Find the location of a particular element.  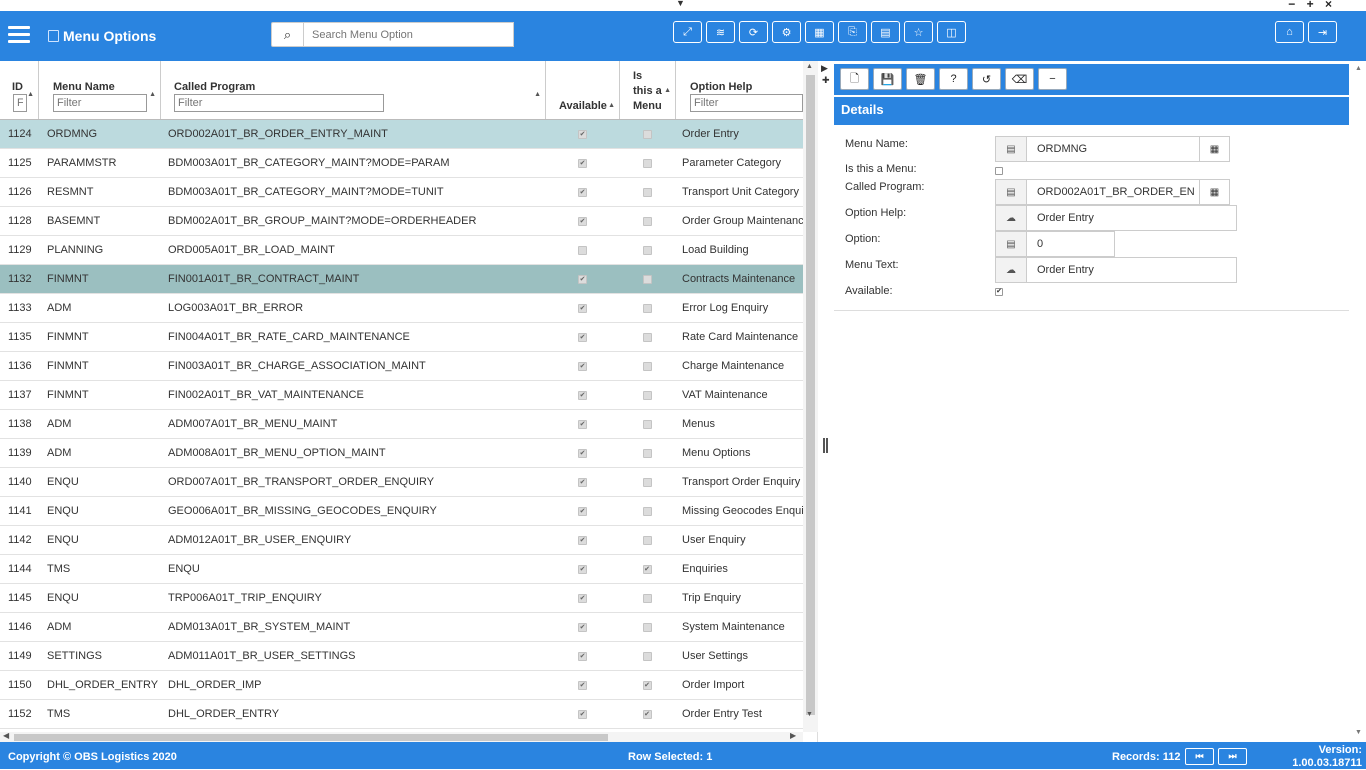

hamburger-menu-icon is located at coordinates (19, 35).